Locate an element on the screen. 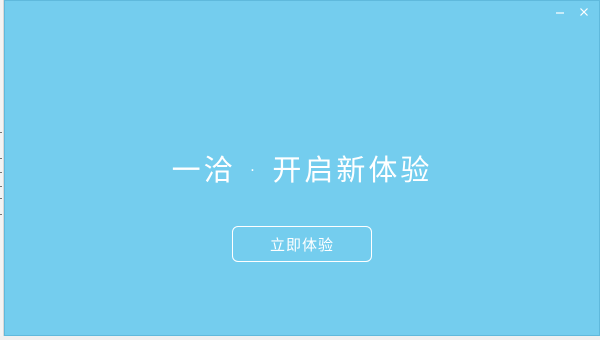  close-icon is located at coordinates (584, 12).